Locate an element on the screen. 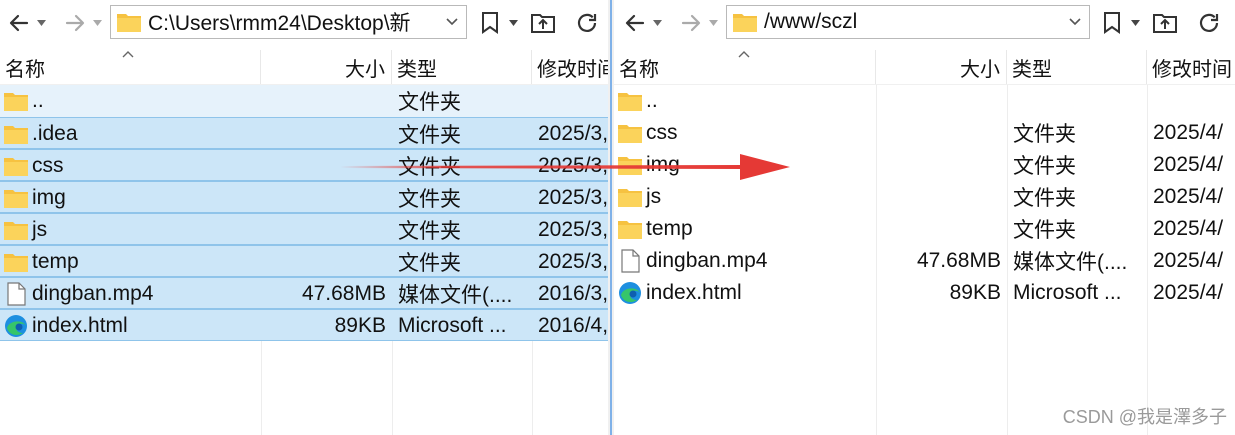 The height and width of the screenshot is (435, 1235). file-row: img 文件夹 2025/4/ is located at coordinates (924, 165).